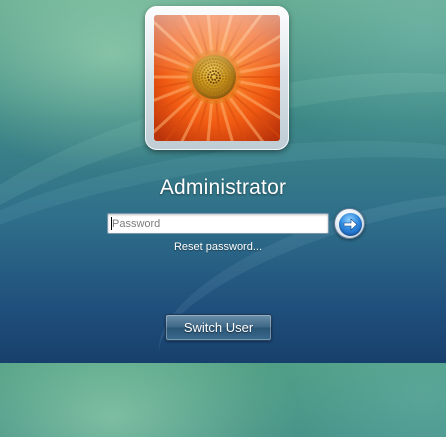 This screenshot has width=446, height=437. What do you see at coordinates (223, 187) in the screenshot?
I see `user-name: Administrator` at bounding box center [223, 187].